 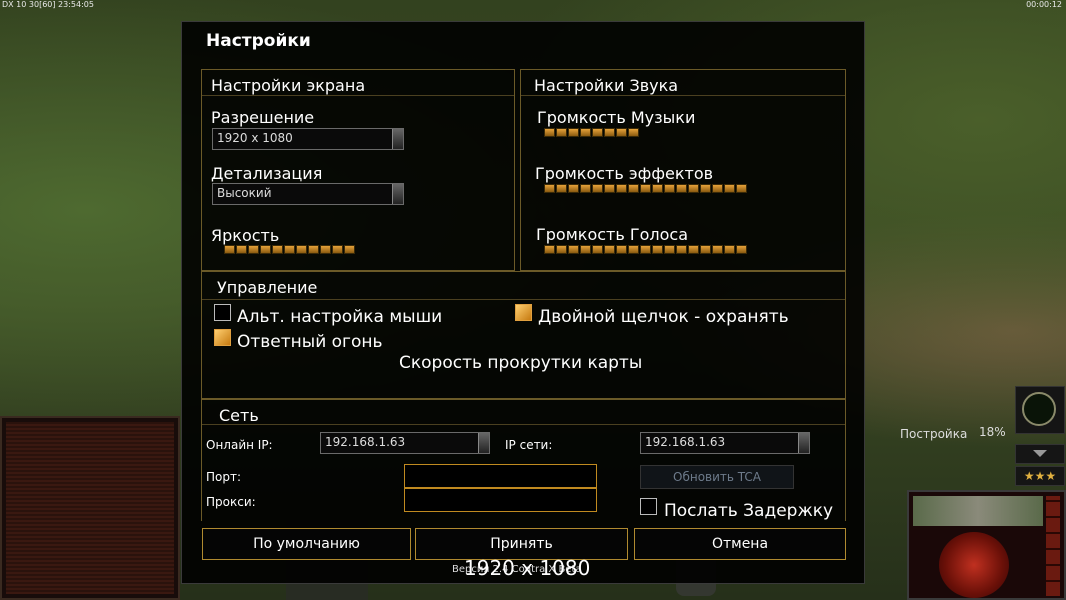 I want to click on alt-mouse-checkbox, so click(x=222, y=312).